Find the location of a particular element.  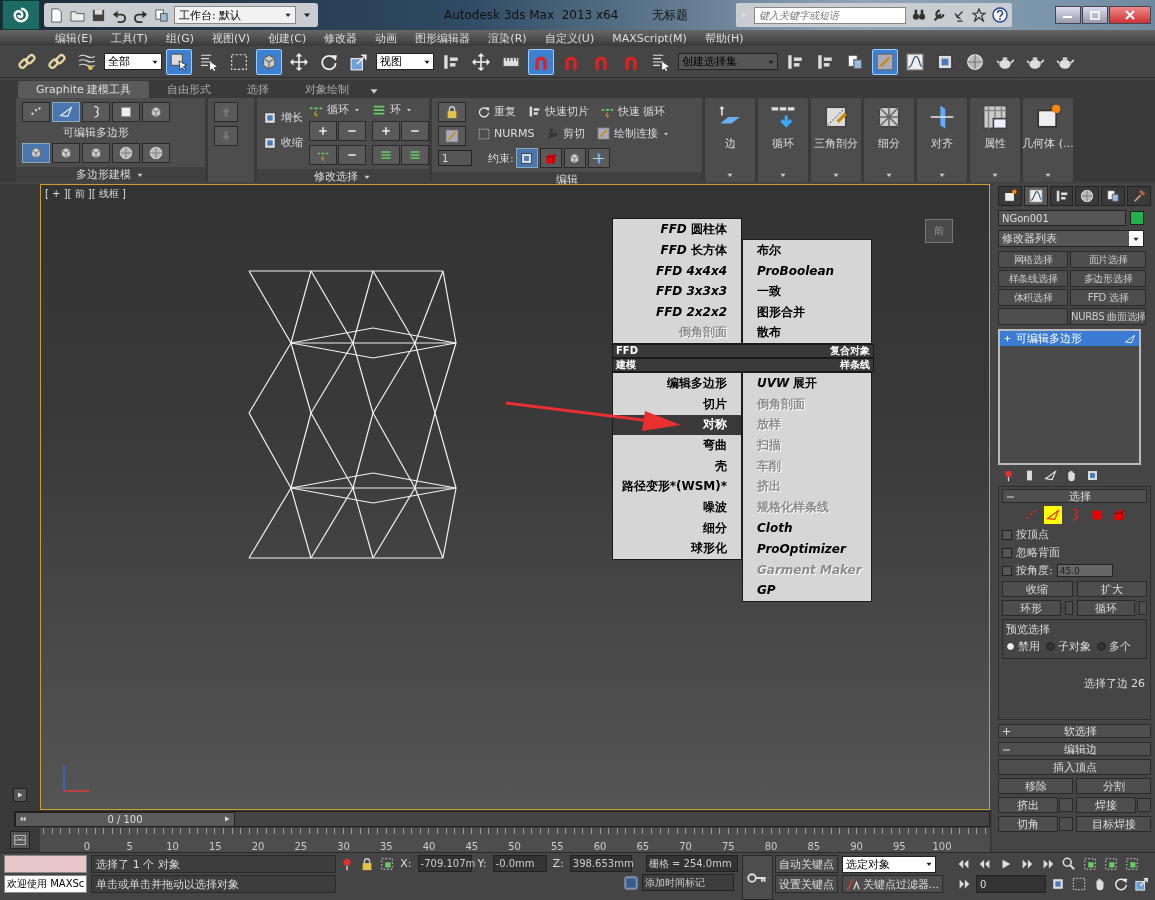

selection-button: 循环 is located at coordinates (1105, 608).